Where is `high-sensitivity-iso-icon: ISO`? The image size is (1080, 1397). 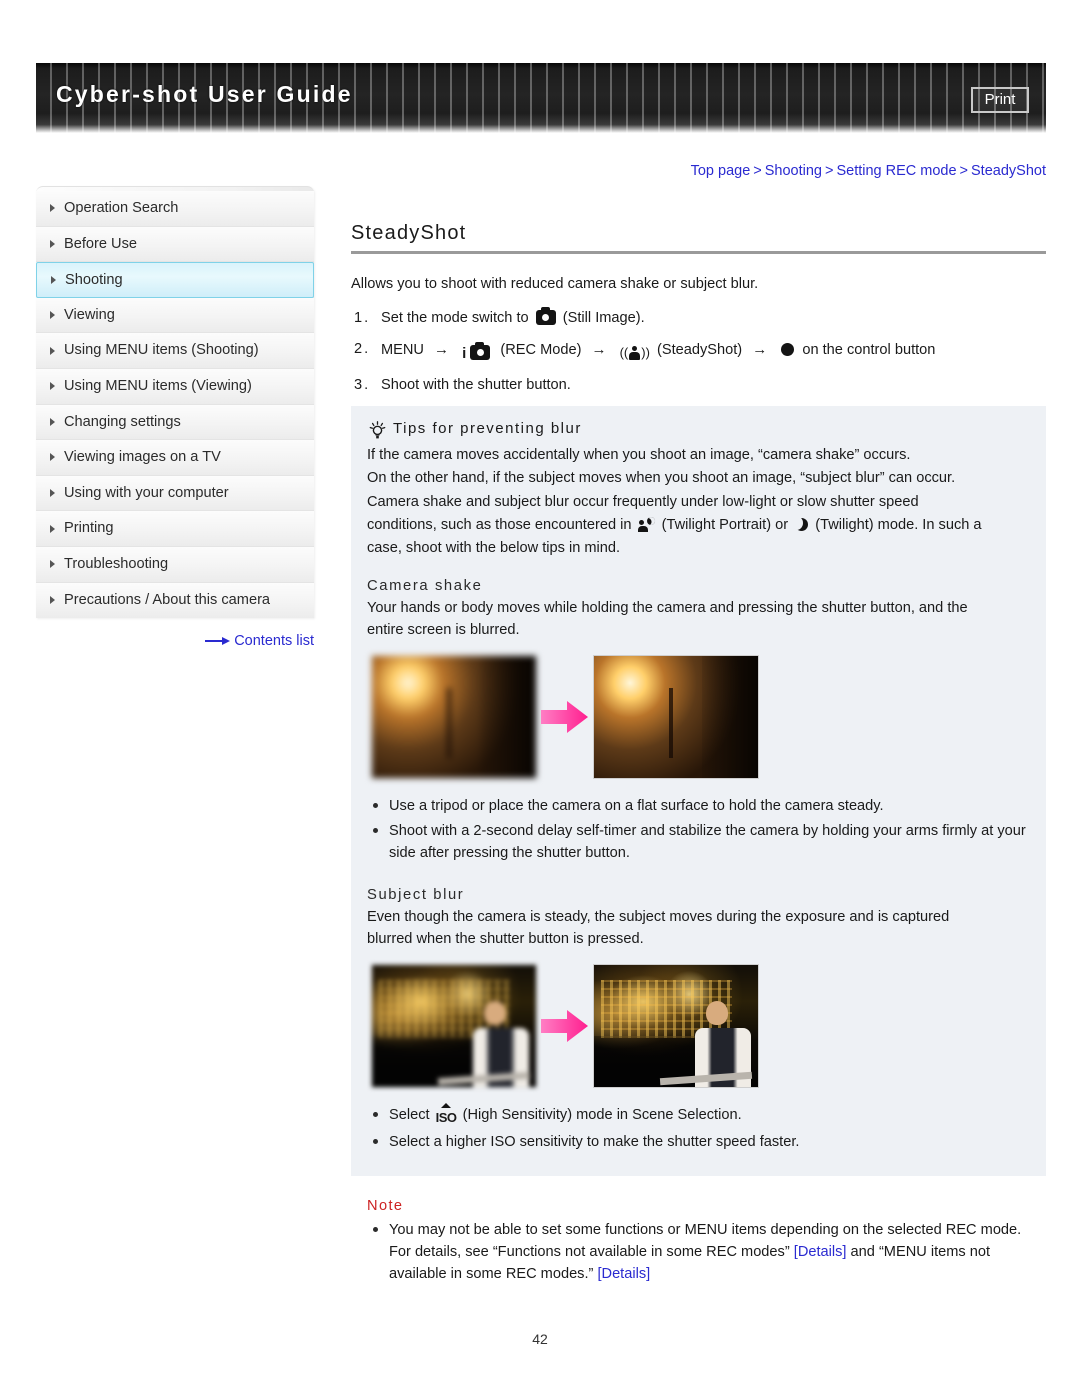 high-sensitivity-iso-icon: ISO is located at coordinates (446, 1115).